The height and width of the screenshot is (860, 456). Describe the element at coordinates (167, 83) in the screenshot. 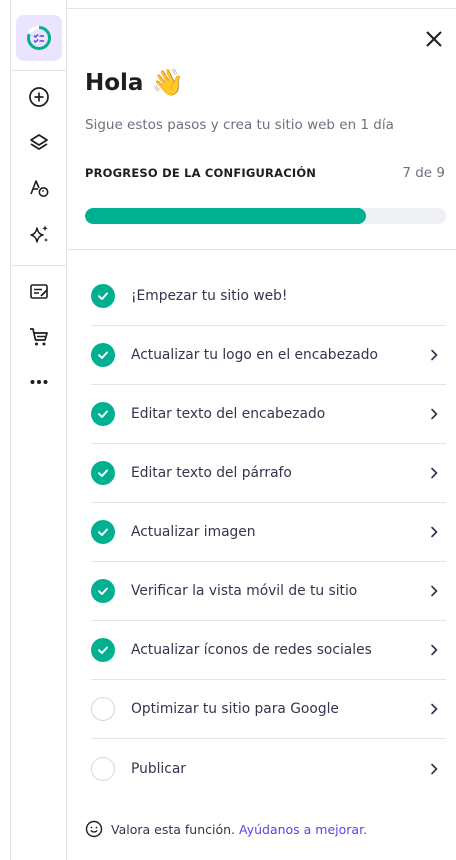

I see `wave-icon: 👋` at that location.